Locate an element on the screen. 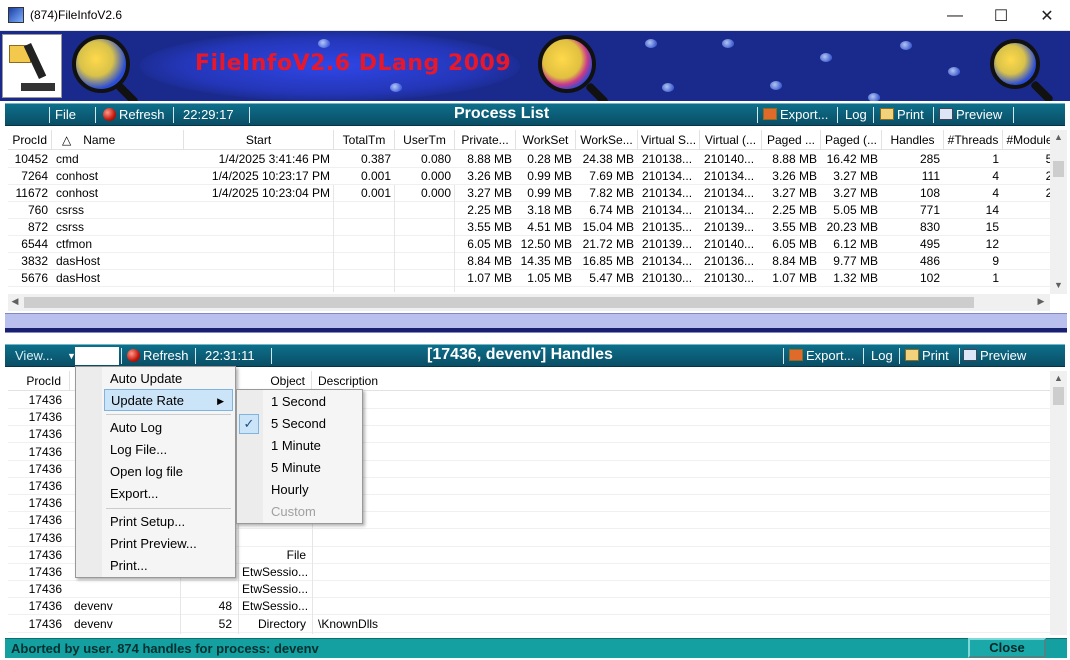 The height and width of the screenshot is (660, 1070). window-title: (874)FileInfoV2.6 is located at coordinates (76, 15).